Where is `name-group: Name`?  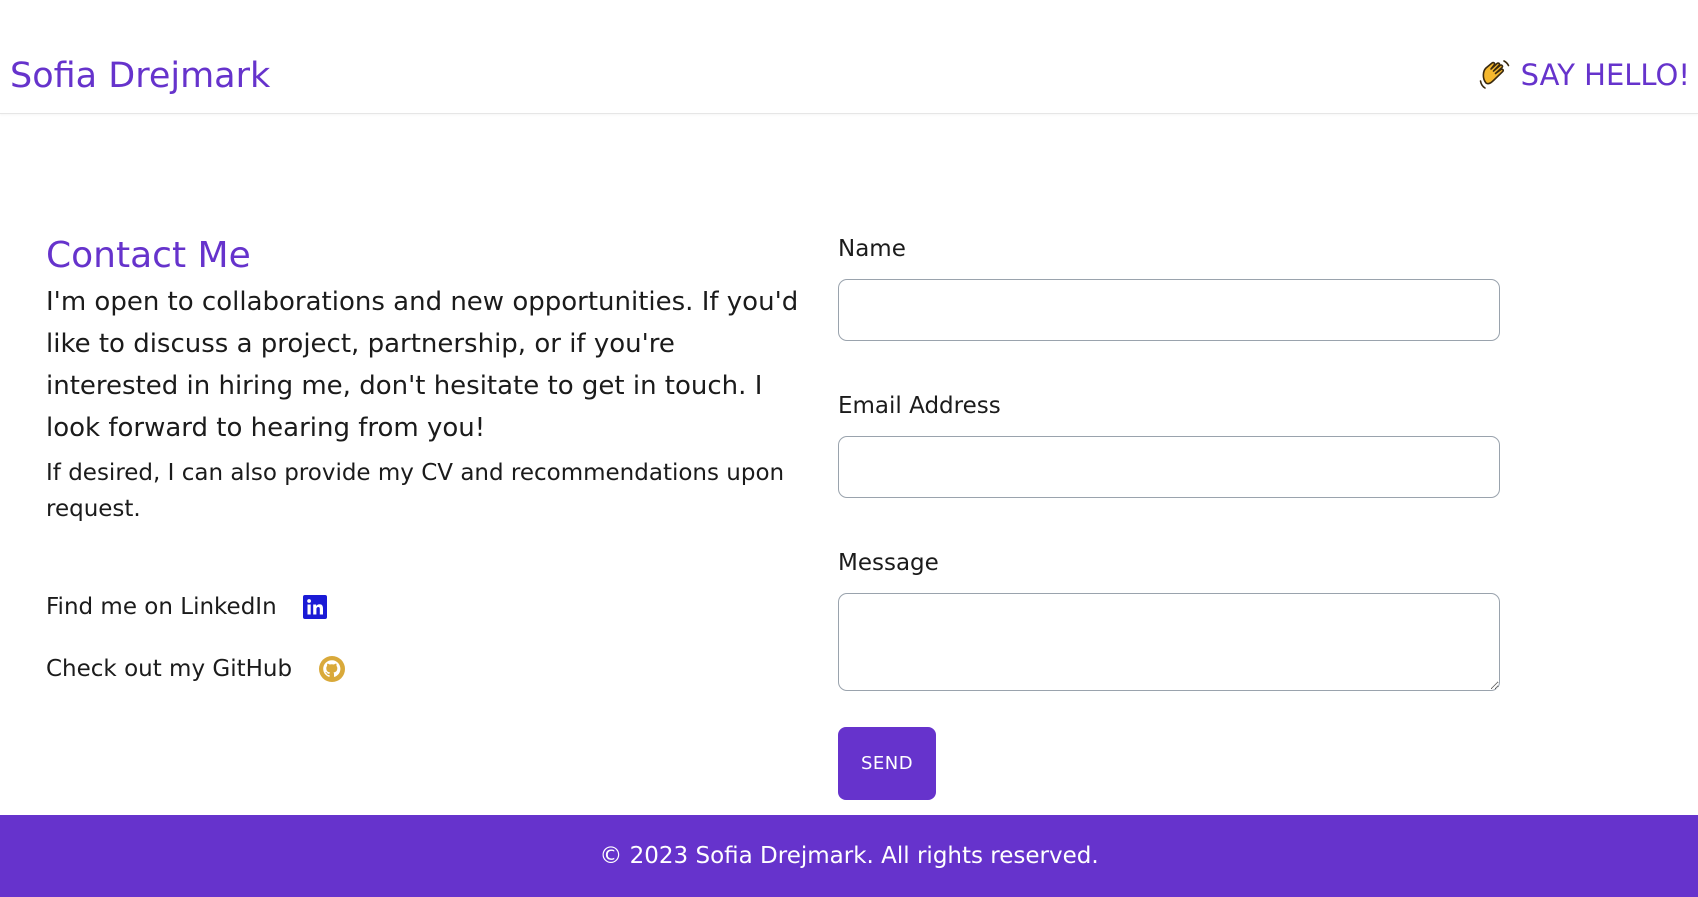 name-group: Name is located at coordinates (1169, 286).